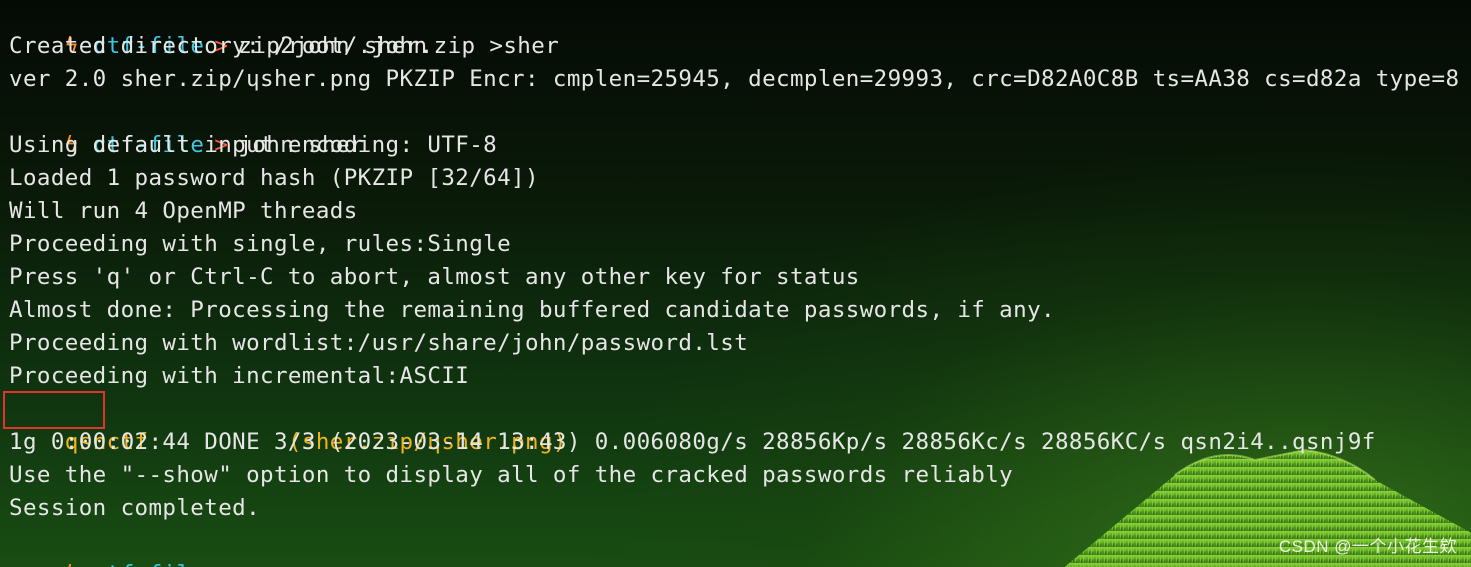  I want to click on prompt-directory: ctf-file, so click(149, 564).